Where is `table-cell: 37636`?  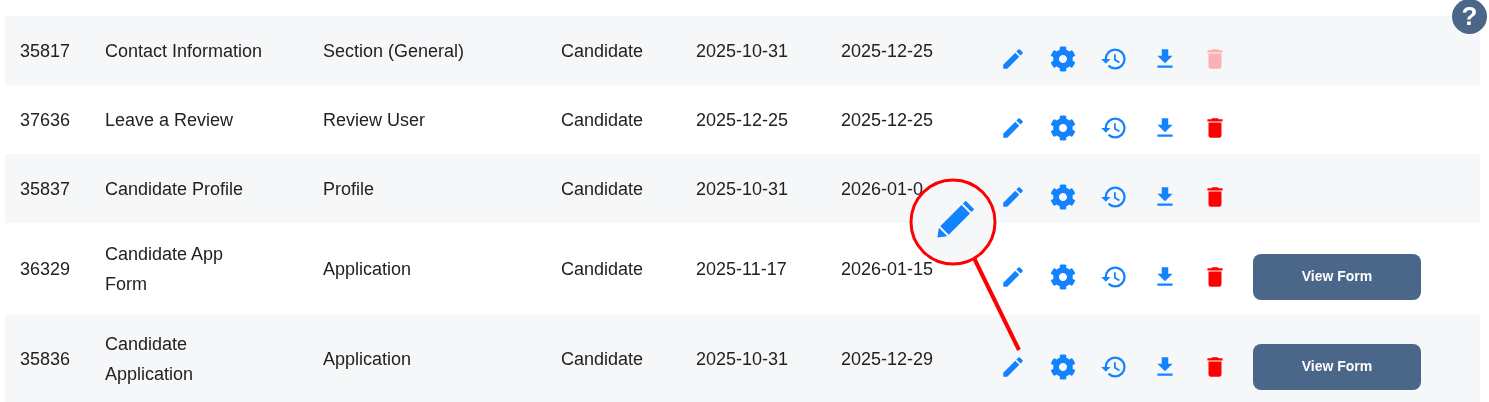
table-cell: 37636 is located at coordinates (45, 119).